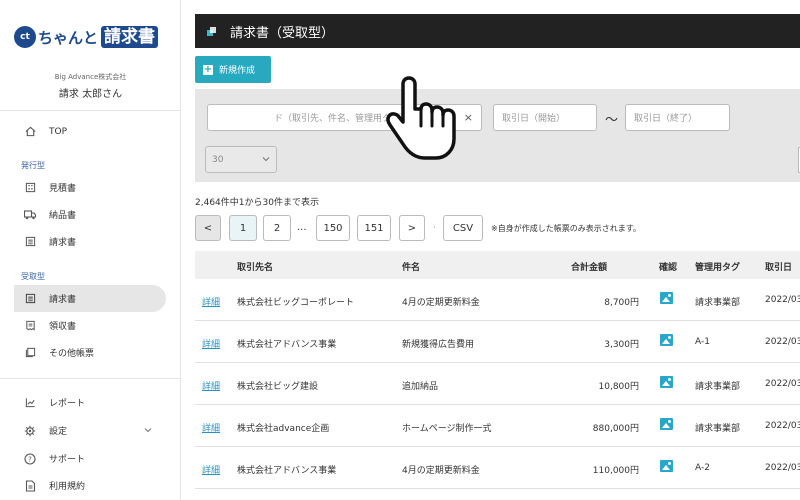  What do you see at coordinates (702, 468) in the screenshot?
I see `cell-tag: A-2` at bounding box center [702, 468].